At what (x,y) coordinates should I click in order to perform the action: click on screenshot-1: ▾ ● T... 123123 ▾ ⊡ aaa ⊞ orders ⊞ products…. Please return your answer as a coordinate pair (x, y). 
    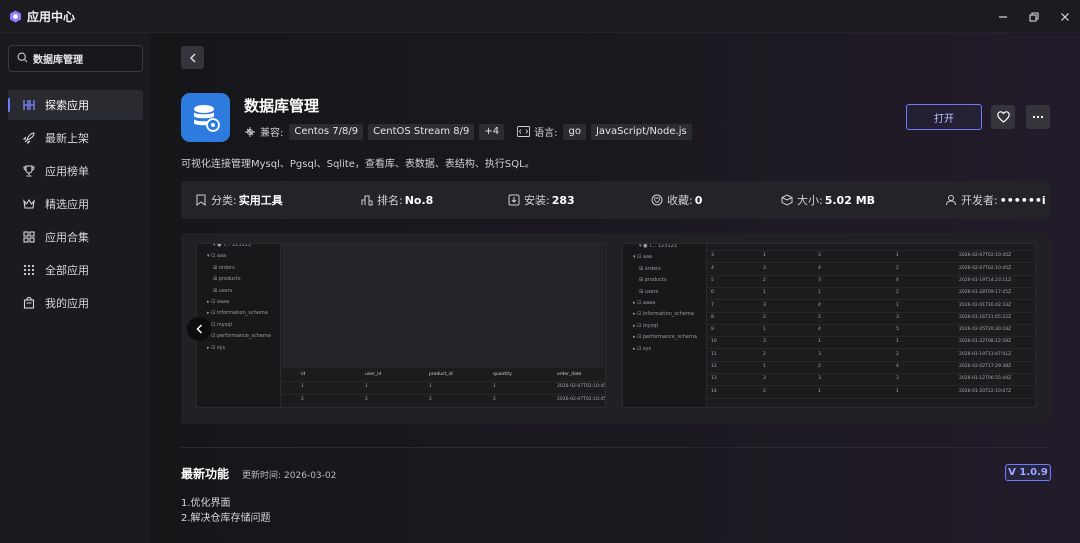
    Looking at the image, I should click on (401, 325).